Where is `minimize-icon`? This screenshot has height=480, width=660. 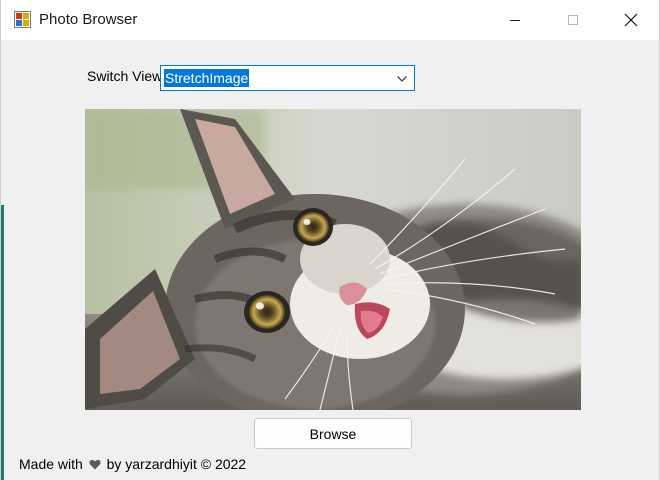
minimize-icon is located at coordinates (515, 20).